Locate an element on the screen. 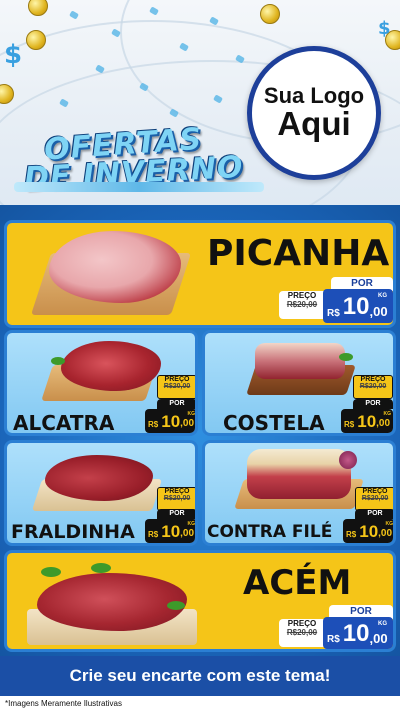  logo-placeholder: Sua Logo Aqui is located at coordinates (314, 113).